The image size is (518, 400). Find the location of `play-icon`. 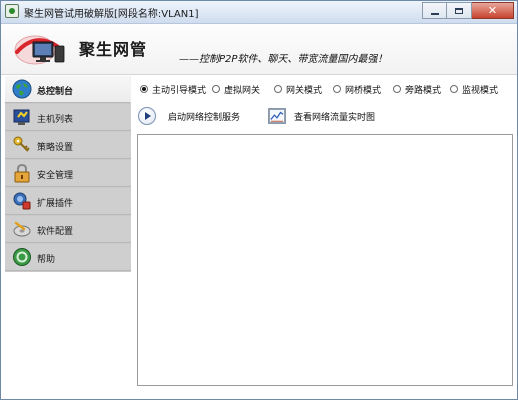

play-icon is located at coordinates (147, 116).